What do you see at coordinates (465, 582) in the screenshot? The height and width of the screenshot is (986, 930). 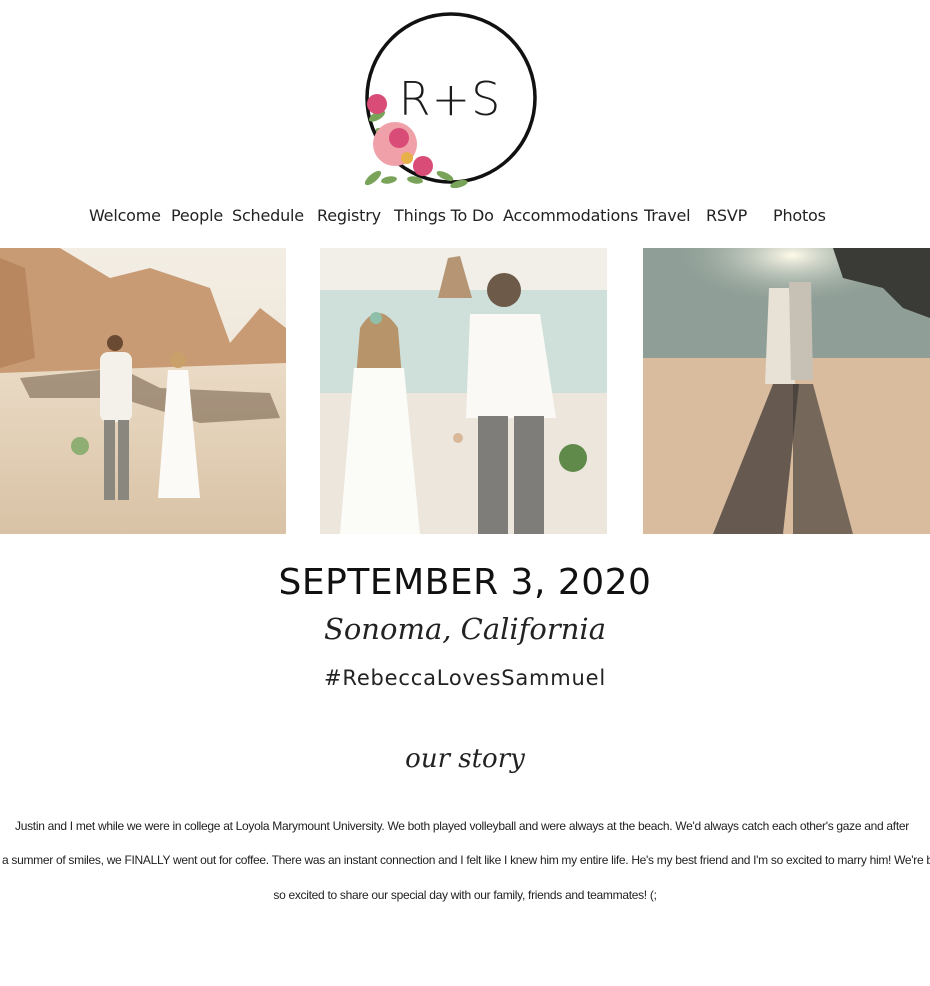 I see `wedding-date: SEPTEMBER 3, 2020` at bounding box center [465, 582].